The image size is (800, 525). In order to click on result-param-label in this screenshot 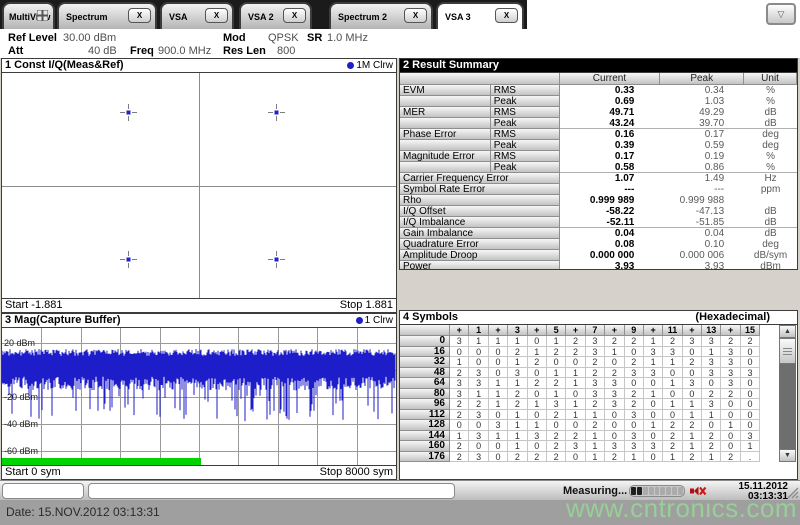, I will do `click(445, 101)`.